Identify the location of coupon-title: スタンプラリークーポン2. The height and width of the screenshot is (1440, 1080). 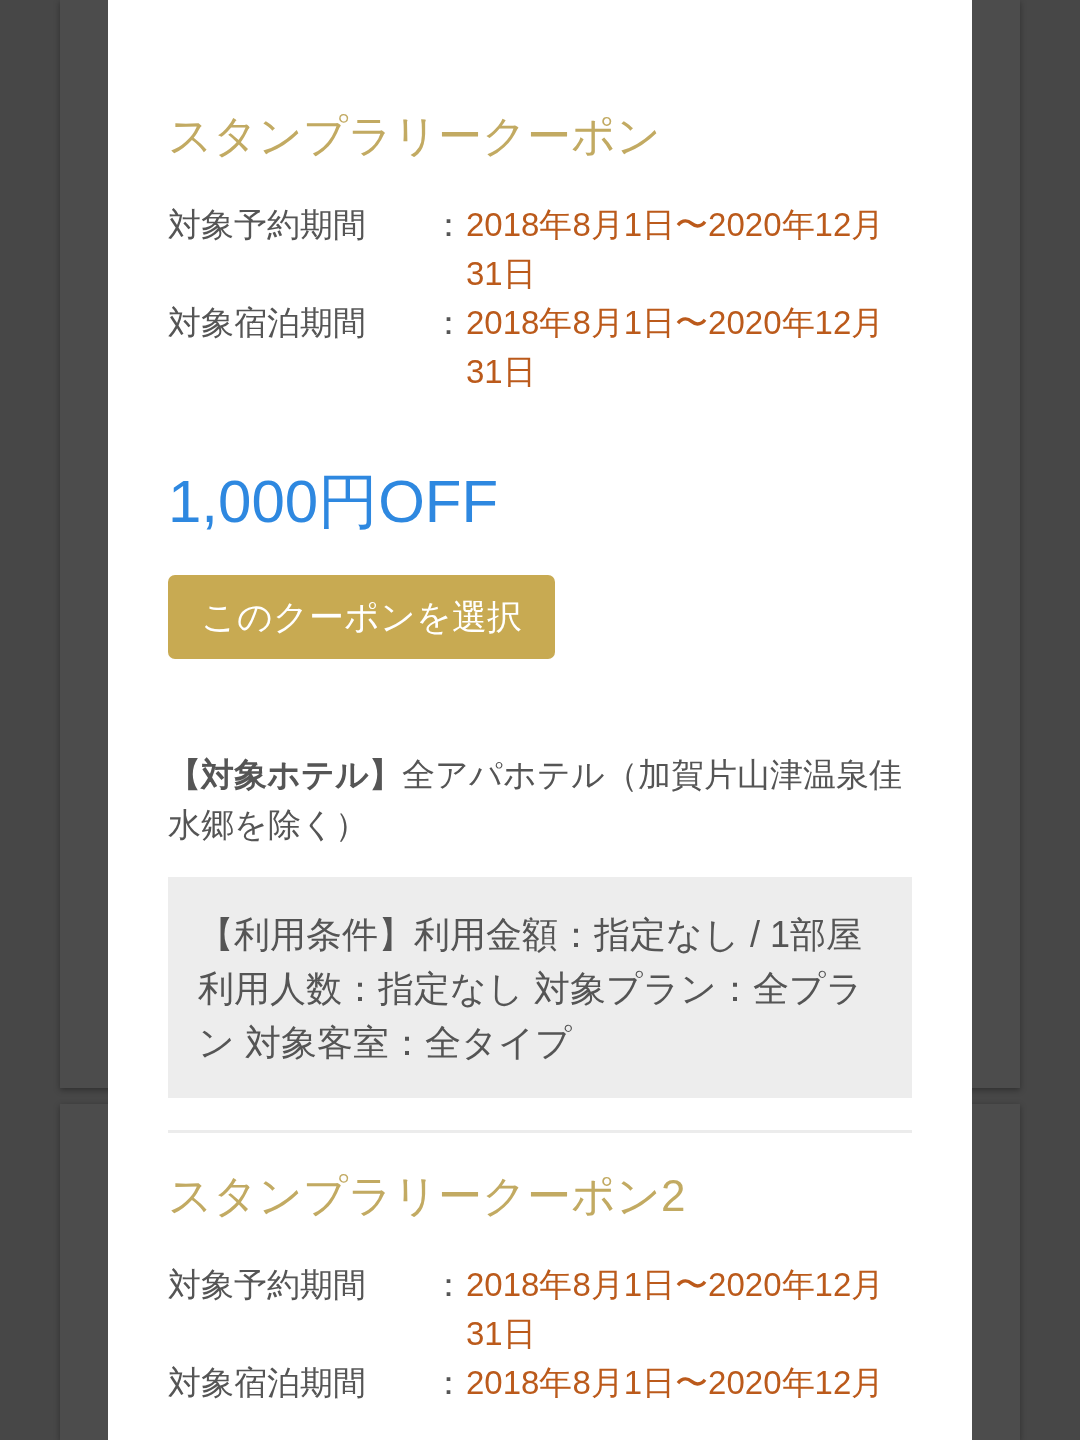
(427, 1196).